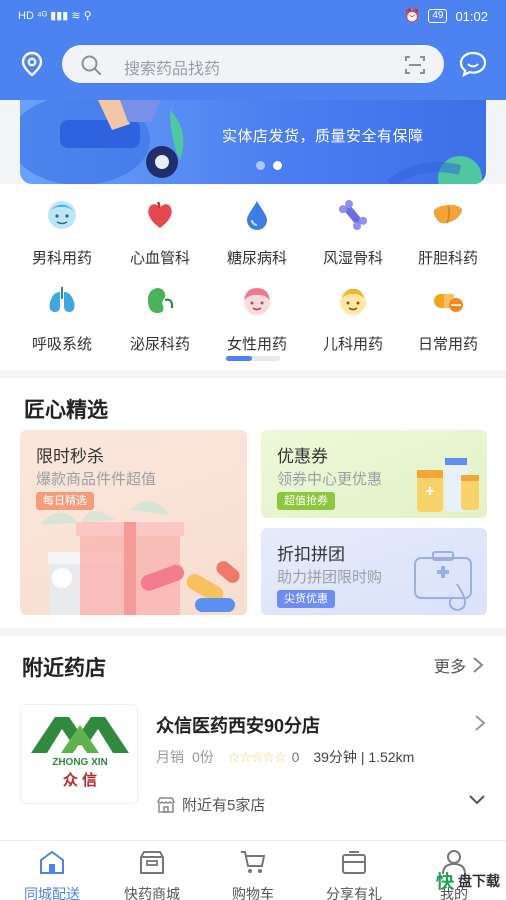 The image size is (506, 900). I want to click on category-pediatrics: 儿科用药, so click(353, 319).